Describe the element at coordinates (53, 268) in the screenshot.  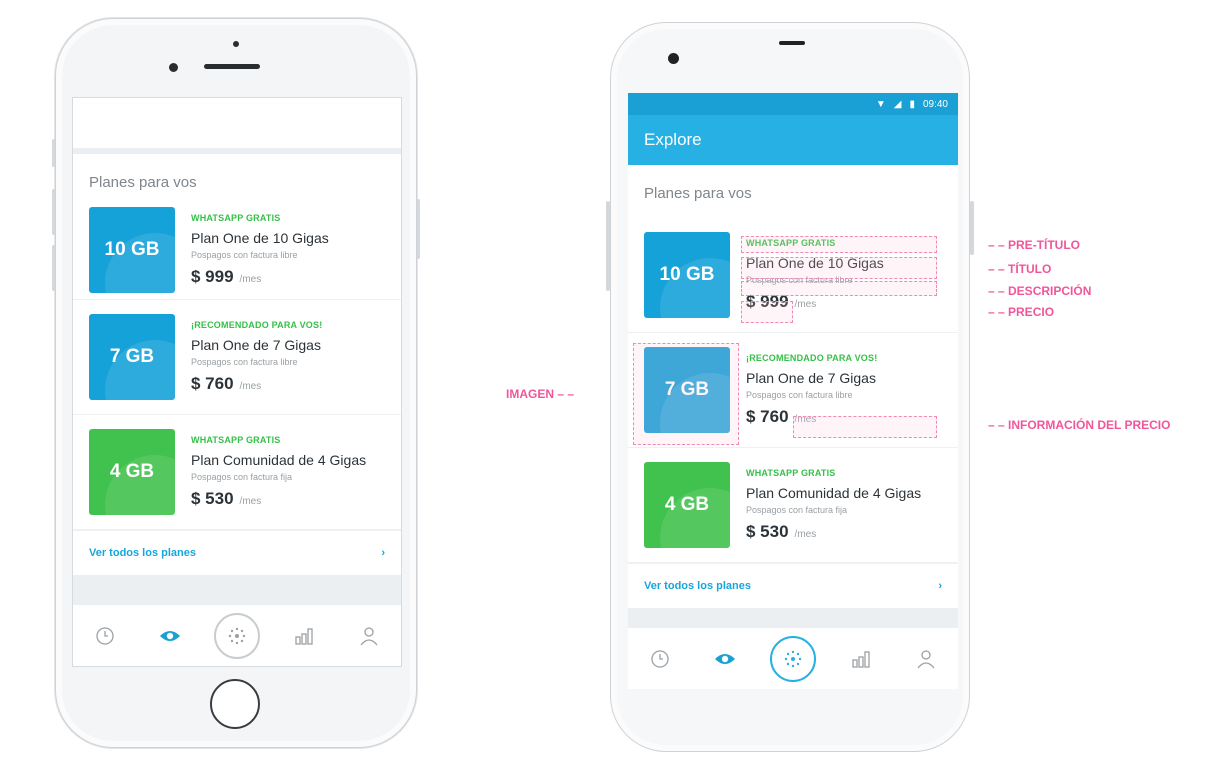
I see `volume-down-button` at that location.